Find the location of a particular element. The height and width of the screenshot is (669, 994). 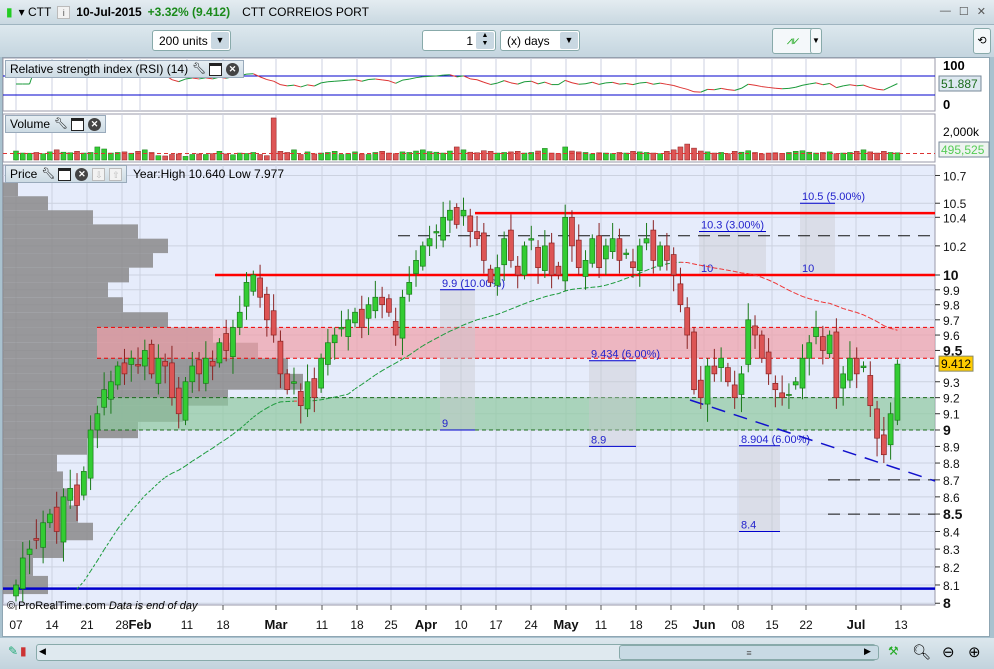

x-tick-label: 18 is located at coordinates (357, 625).